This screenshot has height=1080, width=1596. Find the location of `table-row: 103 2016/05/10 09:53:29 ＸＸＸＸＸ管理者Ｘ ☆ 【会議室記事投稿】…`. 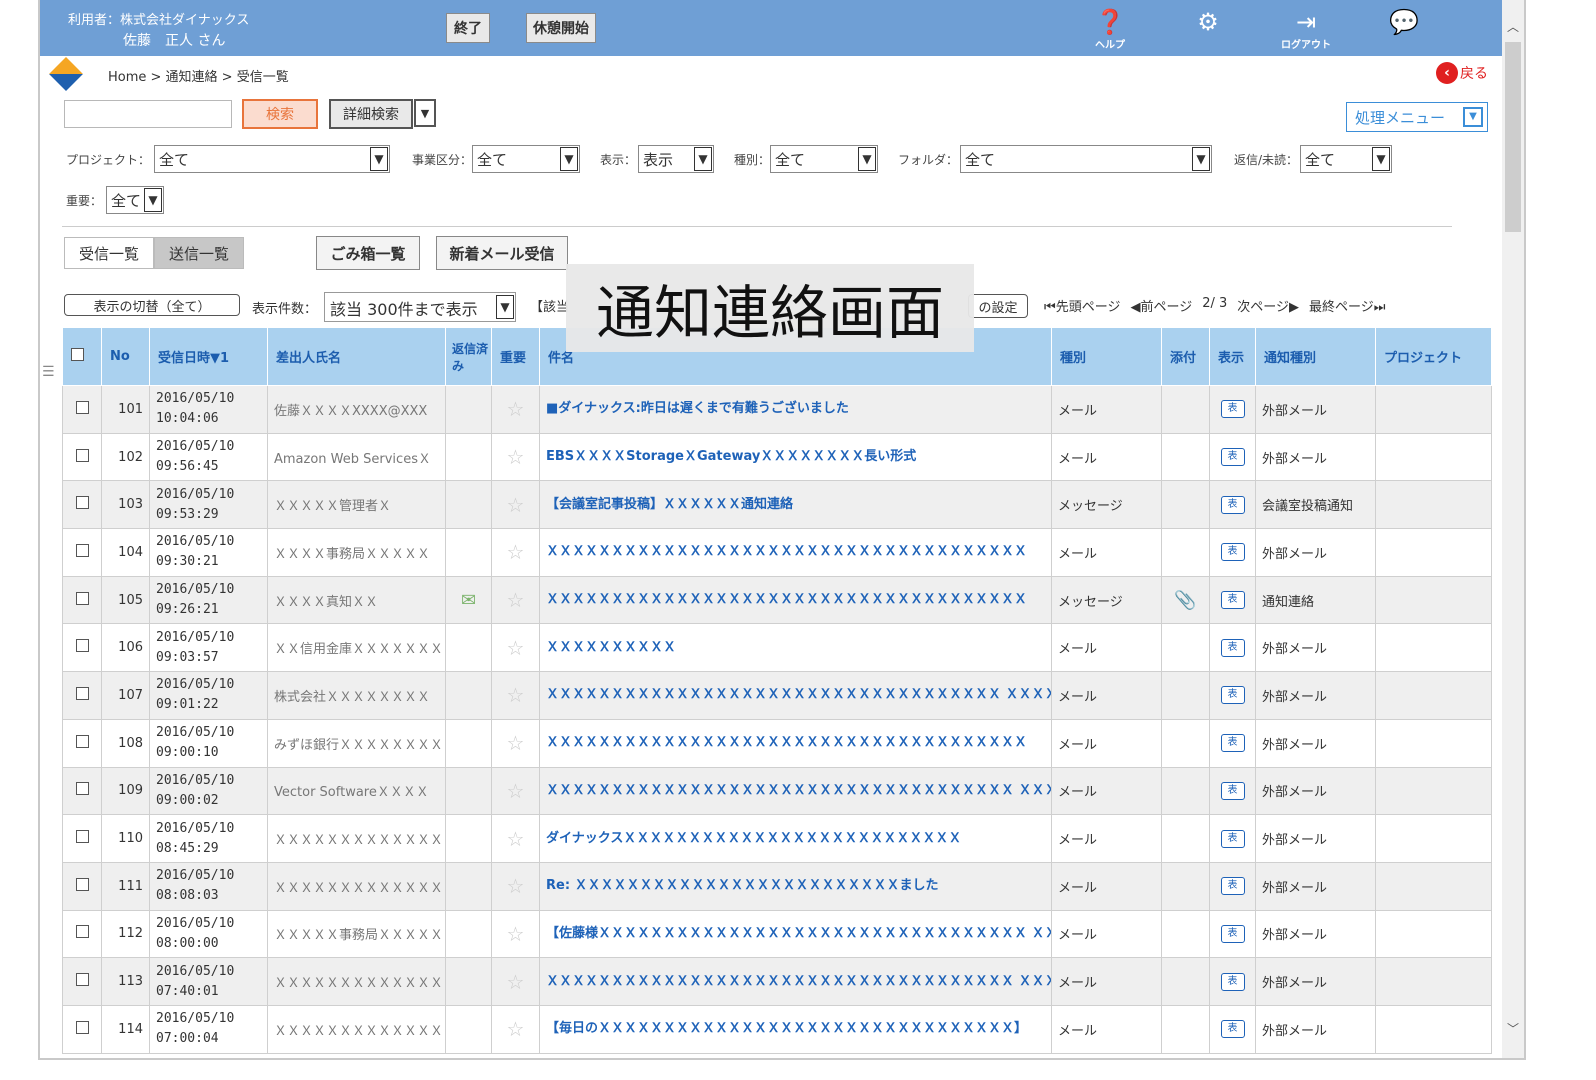

table-row: 103 2016/05/10 09:53:29 ＸＸＸＸＸ管理者Ｘ ☆ 【会議室記事投稿】… is located at coordinates (777, 505).